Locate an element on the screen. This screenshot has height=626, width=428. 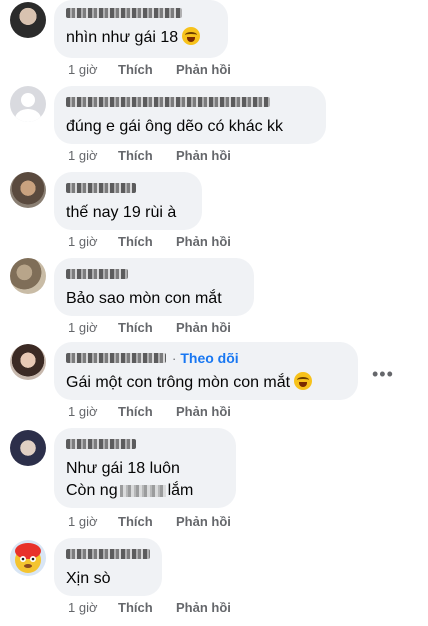
comment-bubble: nhìn như gái 18 is located at coordinates (141, 29).